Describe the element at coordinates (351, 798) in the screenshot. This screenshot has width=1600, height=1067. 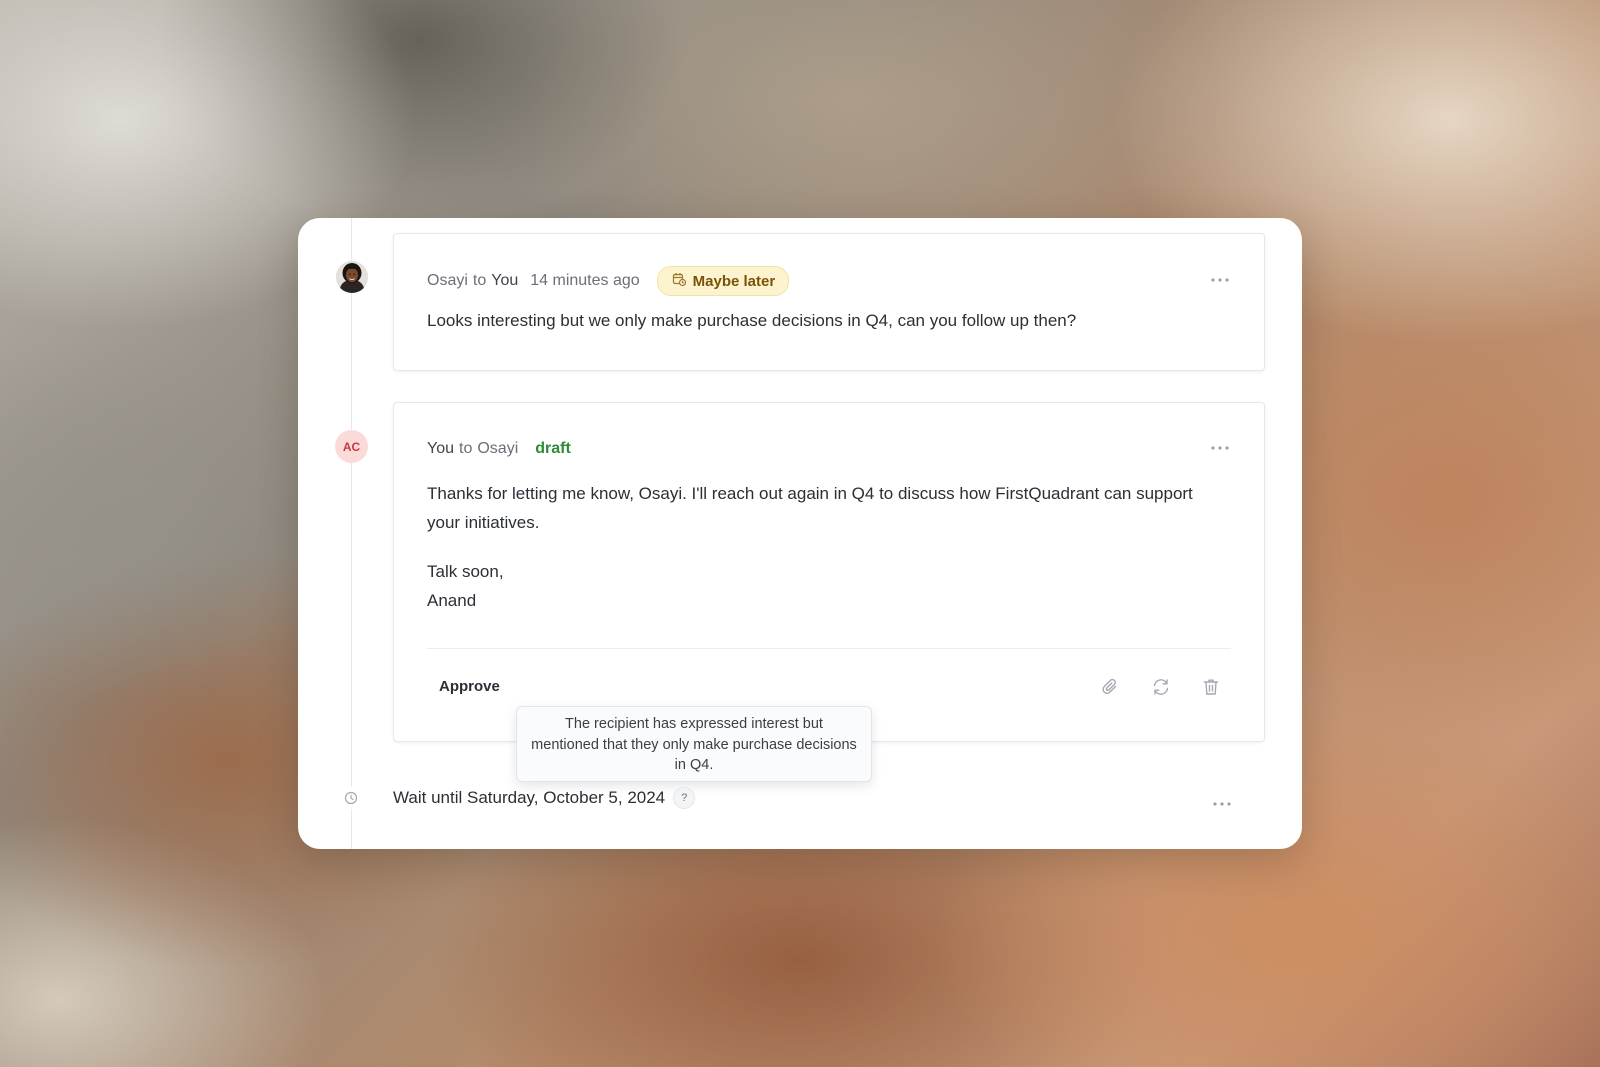
I see `clock-icon` at that location.